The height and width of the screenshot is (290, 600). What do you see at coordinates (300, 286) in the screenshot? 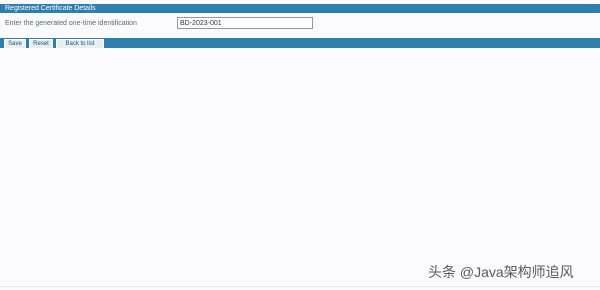
I see `bottom-divider` at bounding box center [300, 286].